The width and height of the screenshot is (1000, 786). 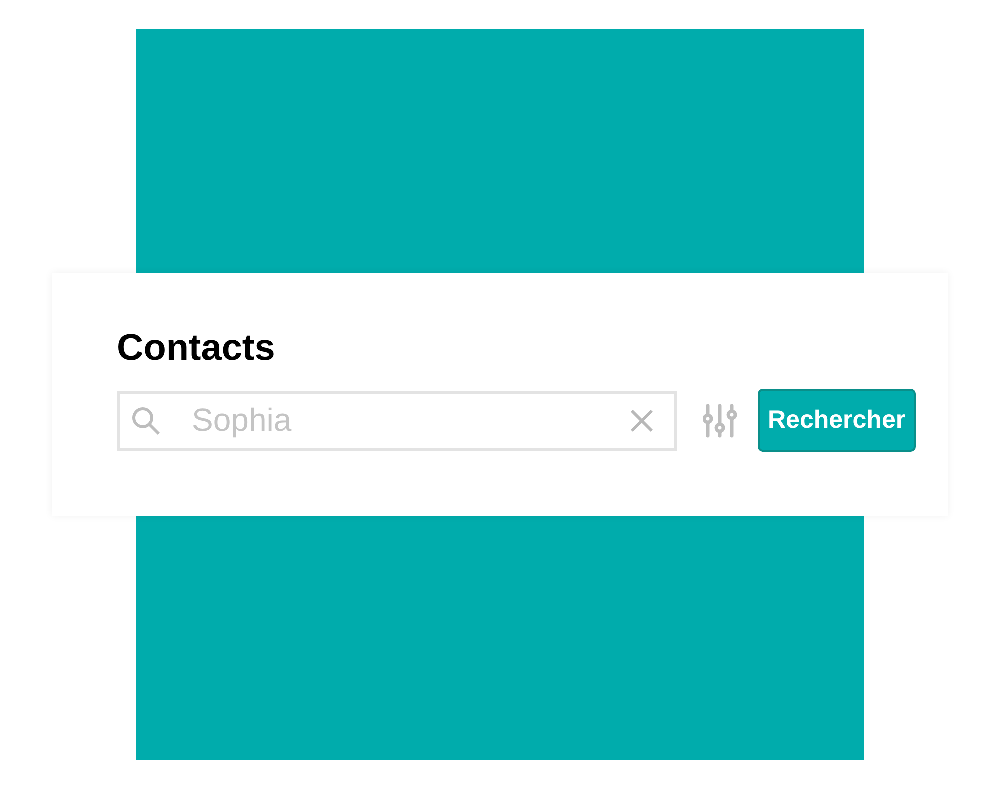 What do you see at coordinates (837, 420) in the screenshot?
I see `search-button: Rechercher` at bounding box center [837, 420].